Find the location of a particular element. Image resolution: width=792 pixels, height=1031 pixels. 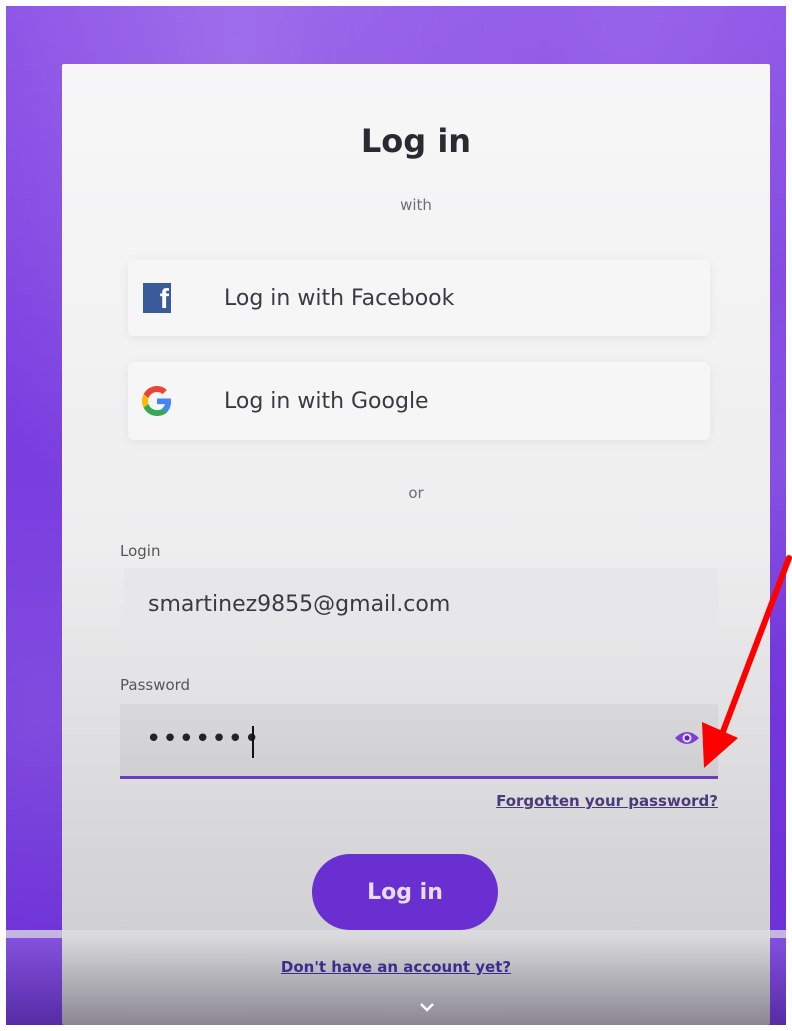

eye-icon is located at coordinates (687, 738).